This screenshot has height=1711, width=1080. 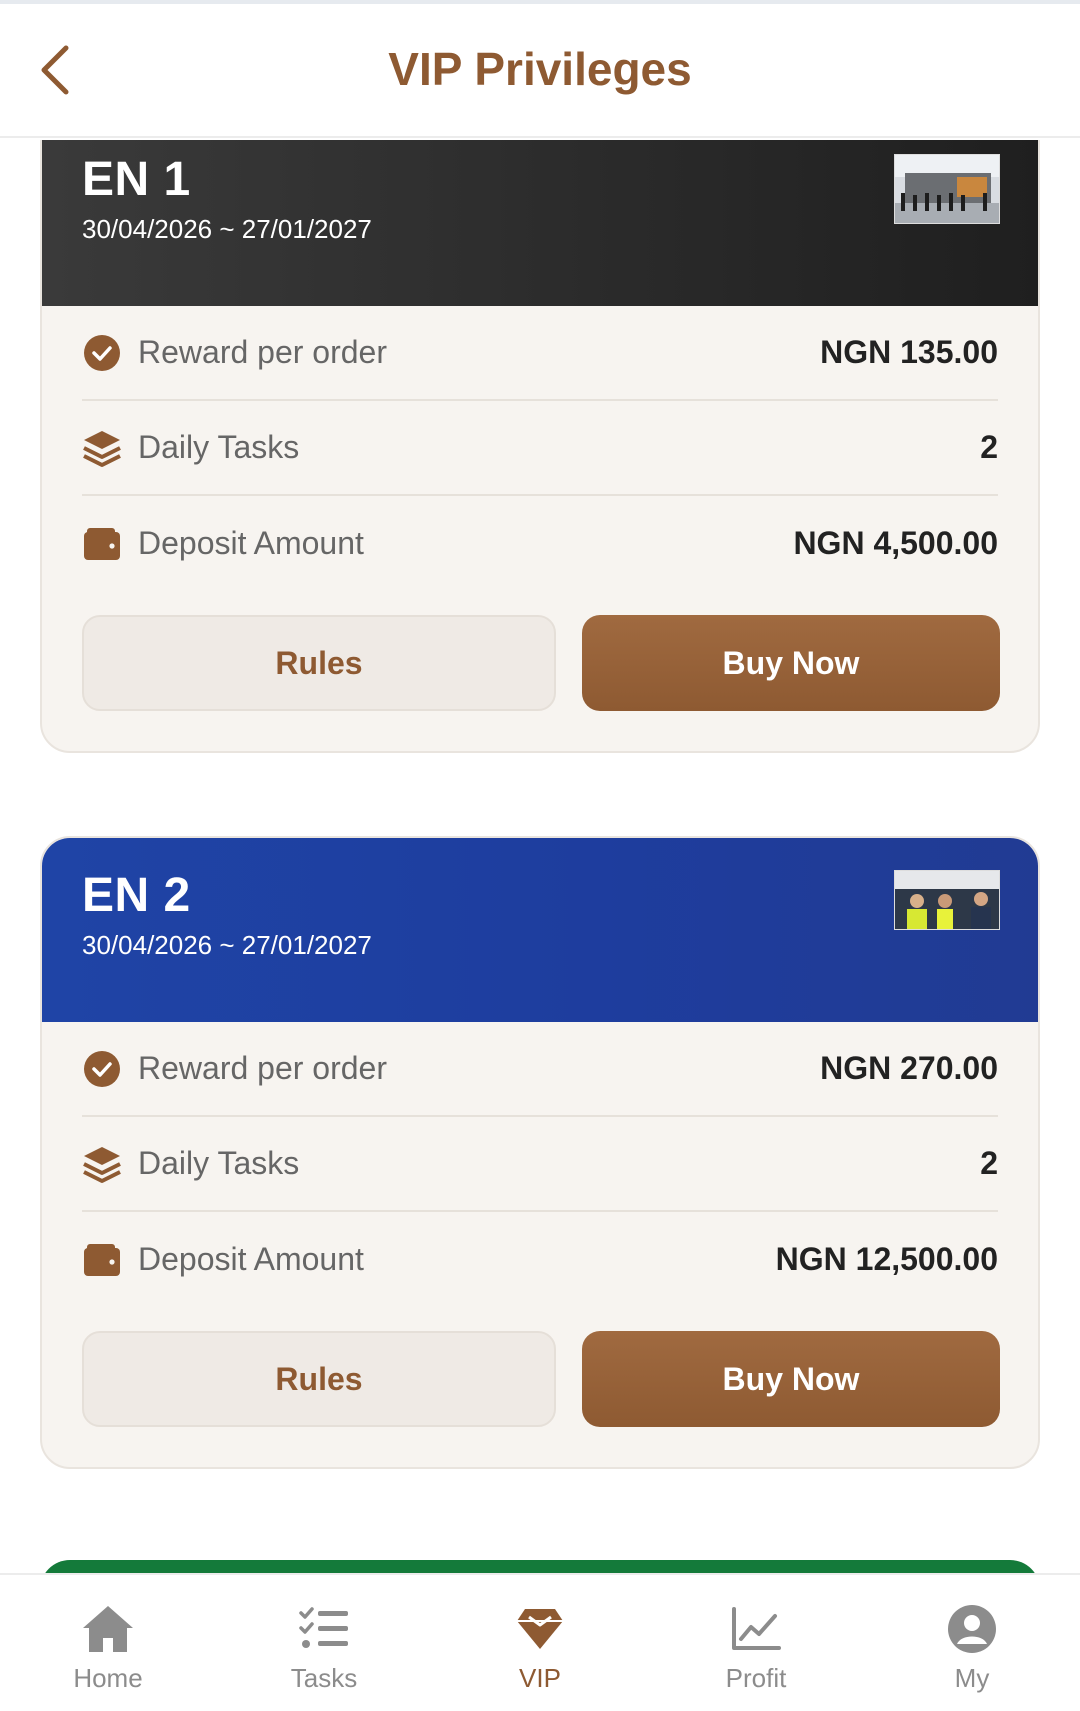 What do you see at coordinates (972, 1678) in the screenshot?
I see `tab-label: My` at bounding box center [972, 1678].